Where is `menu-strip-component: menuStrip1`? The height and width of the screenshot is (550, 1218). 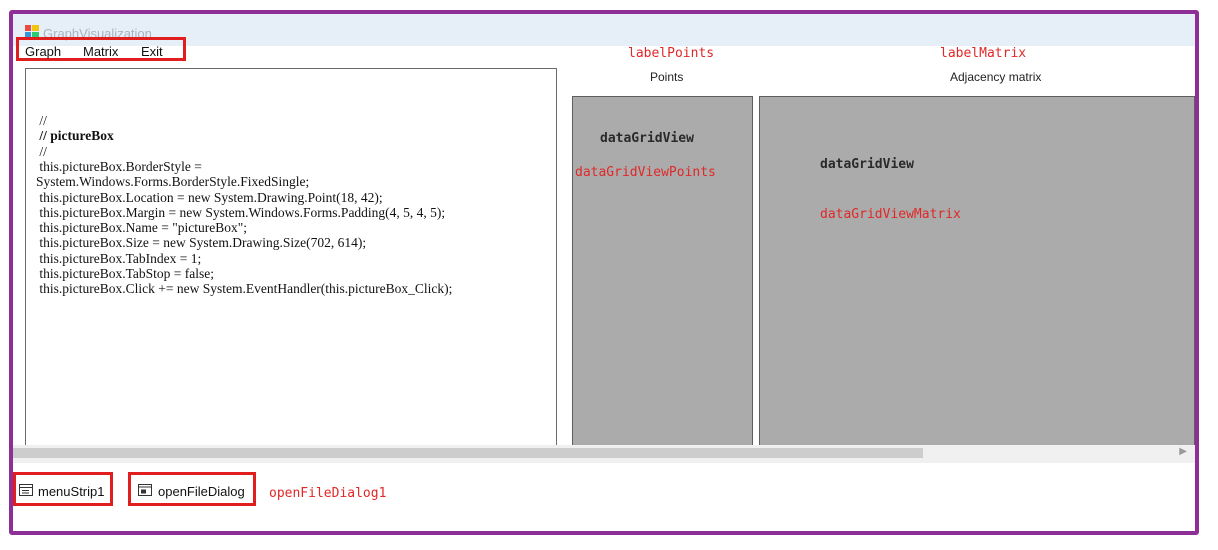
menu-strip-component: menuStrip1 is located at coordinates (63, 489).